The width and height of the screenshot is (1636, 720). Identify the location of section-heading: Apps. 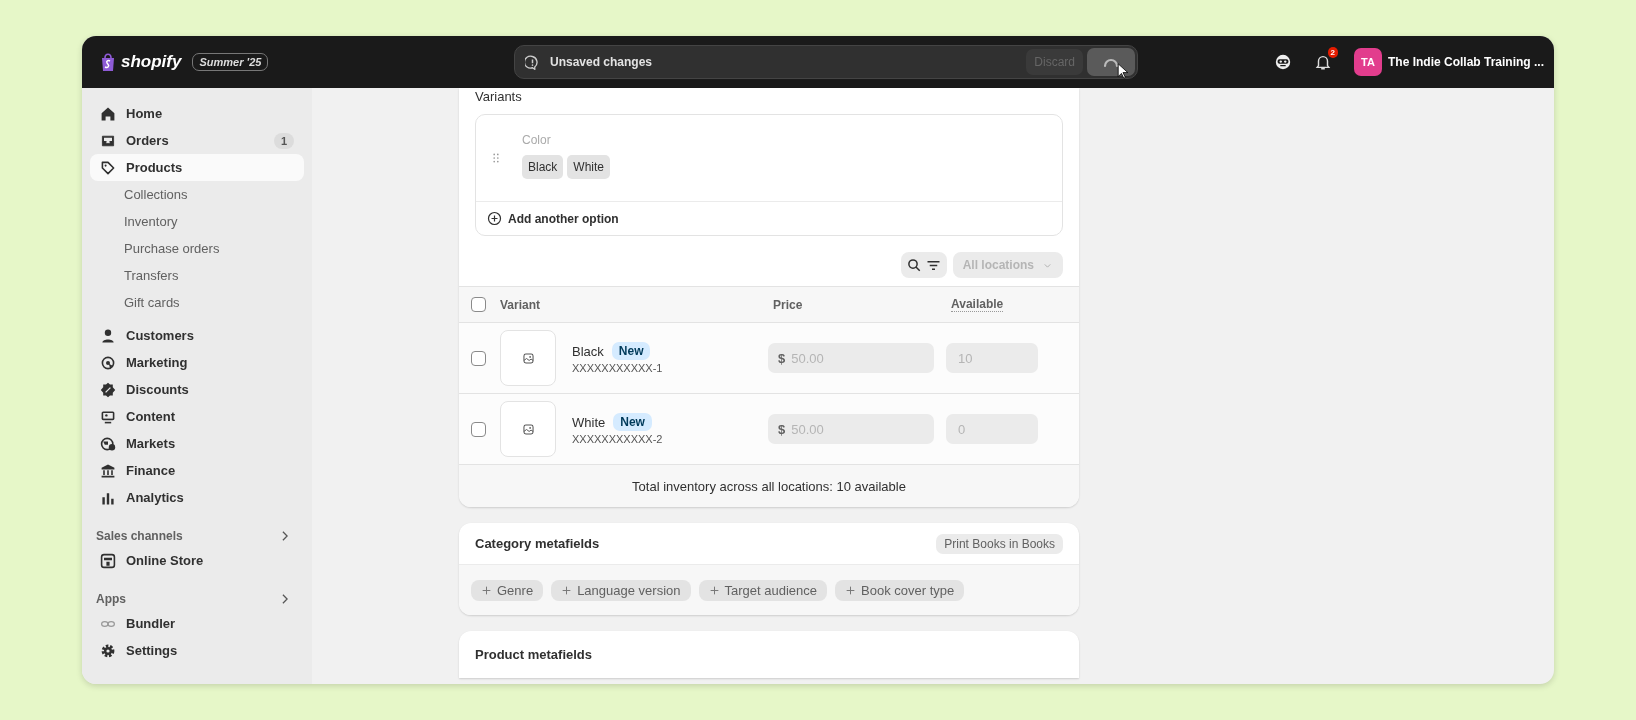
(111, 599).